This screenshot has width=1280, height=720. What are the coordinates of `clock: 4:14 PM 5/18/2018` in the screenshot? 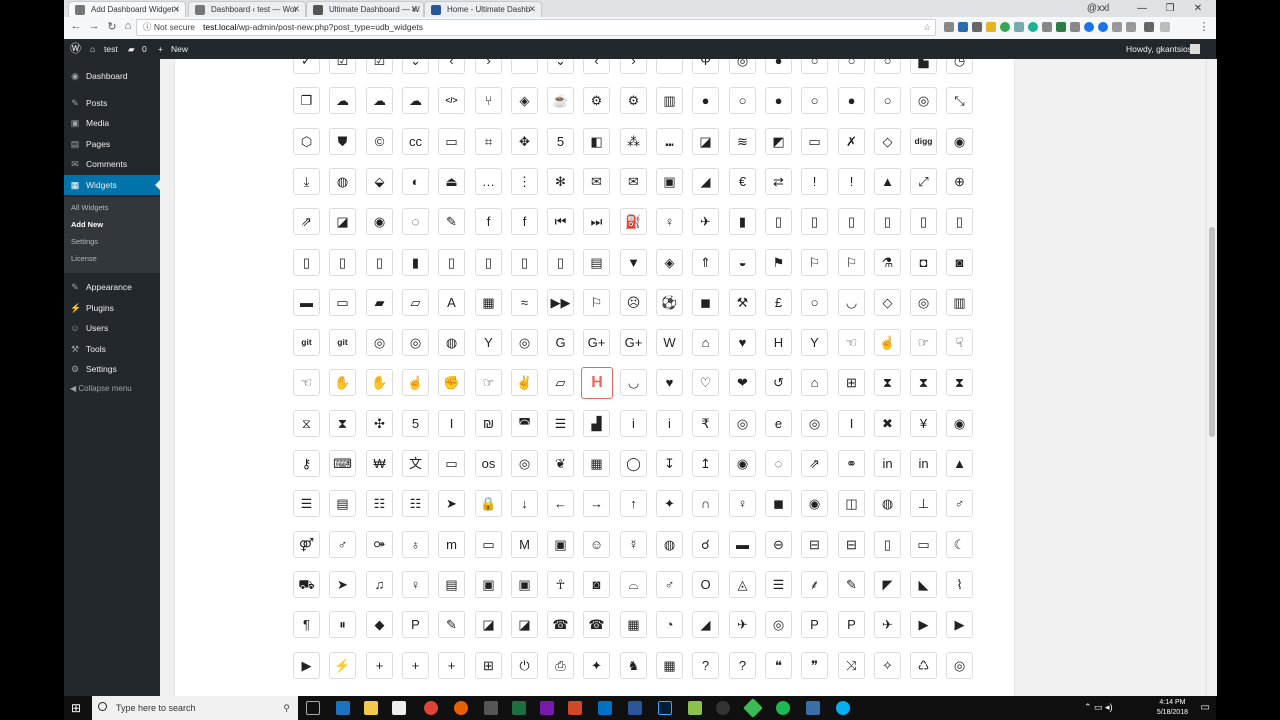 It's located at (1172, 708).